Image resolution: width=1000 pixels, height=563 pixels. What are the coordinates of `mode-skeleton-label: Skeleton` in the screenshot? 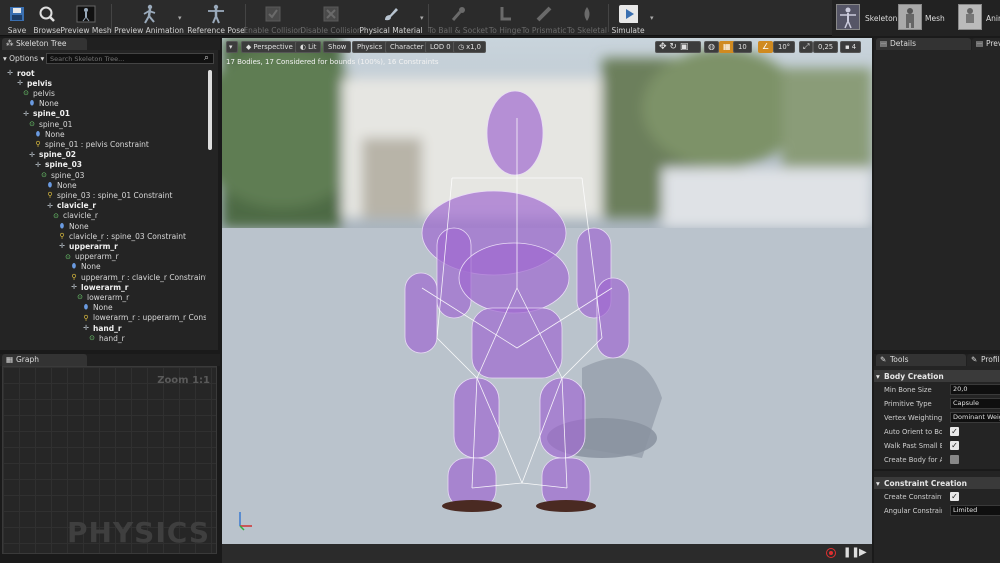 It's located at (881, 18).